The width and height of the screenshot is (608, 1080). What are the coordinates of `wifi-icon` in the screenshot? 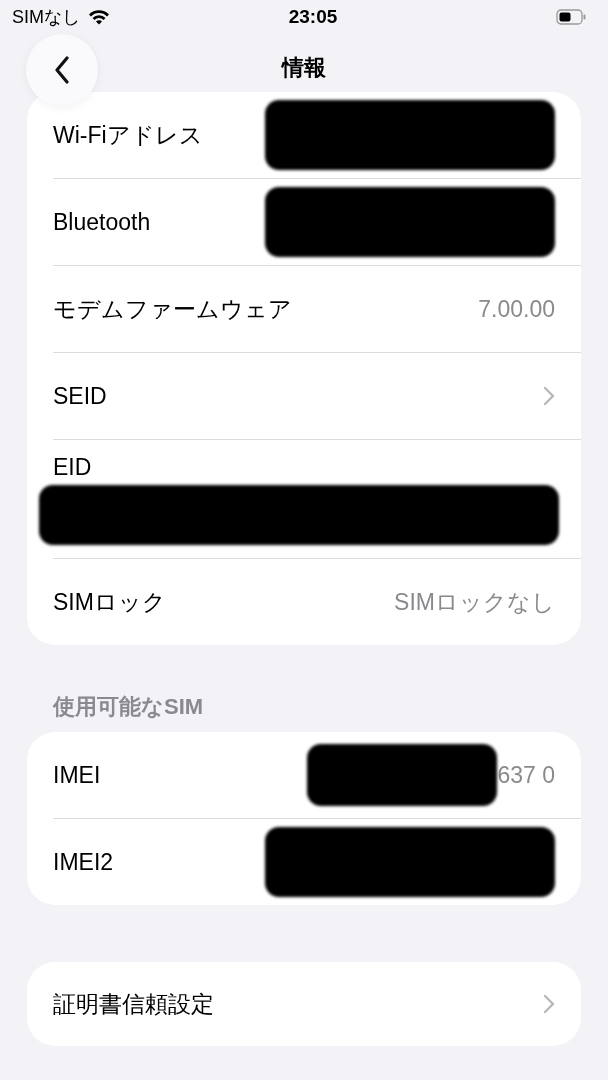 It's located at (99, 17).